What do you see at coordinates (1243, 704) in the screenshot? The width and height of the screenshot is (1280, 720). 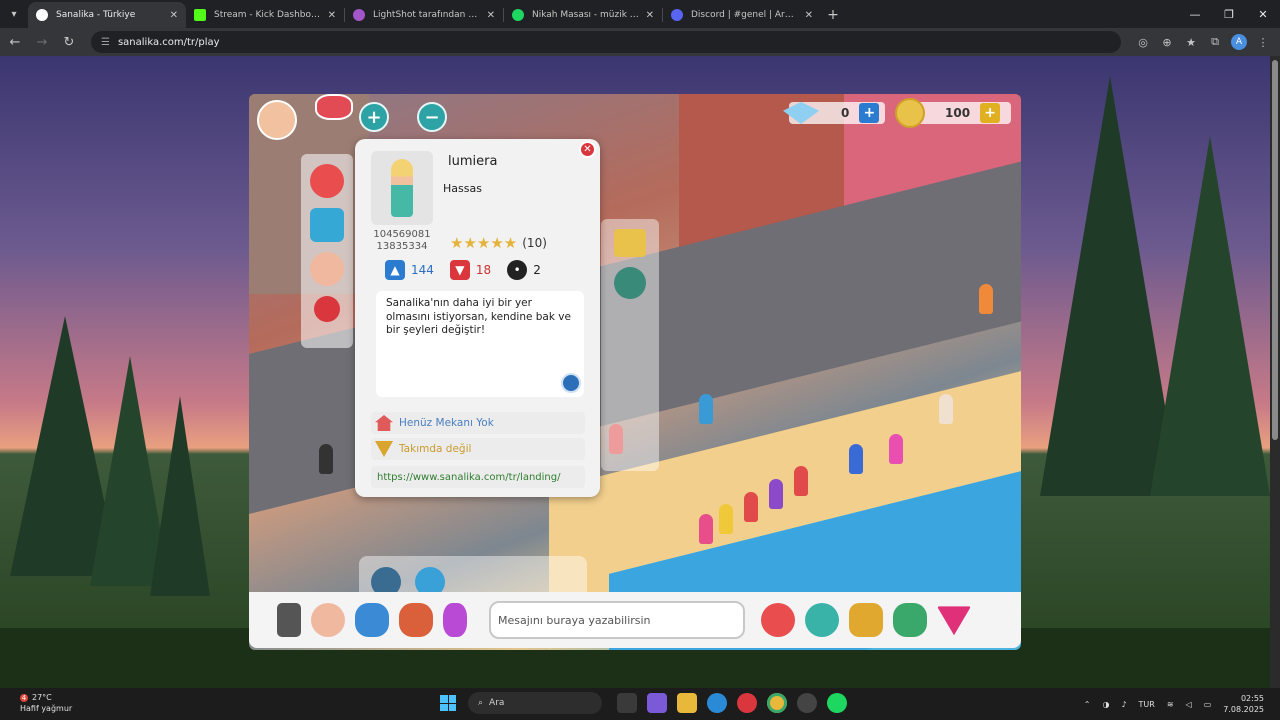 I see `clock: 02:55 7.08.2025` at bounding box center [1243, 704].